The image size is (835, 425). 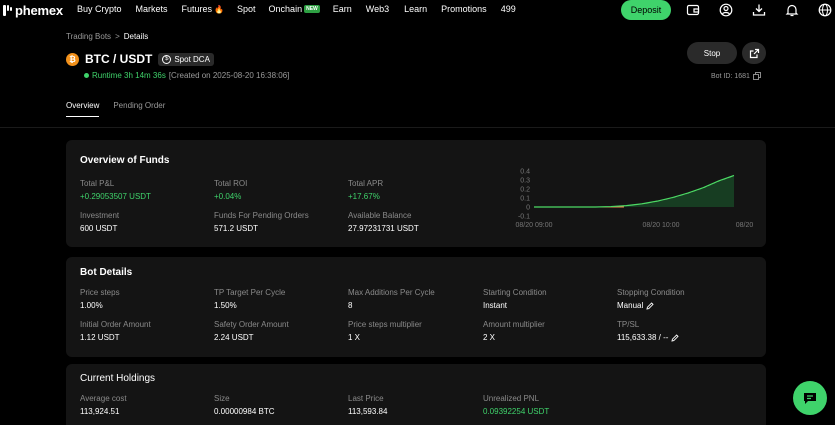 I want to click on nav-buy-crypto: Buy Crypto, so click(x=99, y=9).